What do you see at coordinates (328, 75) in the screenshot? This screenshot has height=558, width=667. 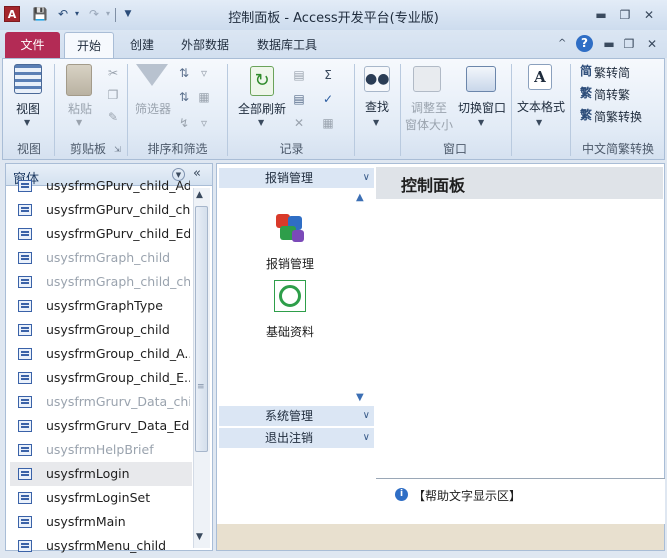 I see `totals-icon: Σ` at bounding box center [328, 75].